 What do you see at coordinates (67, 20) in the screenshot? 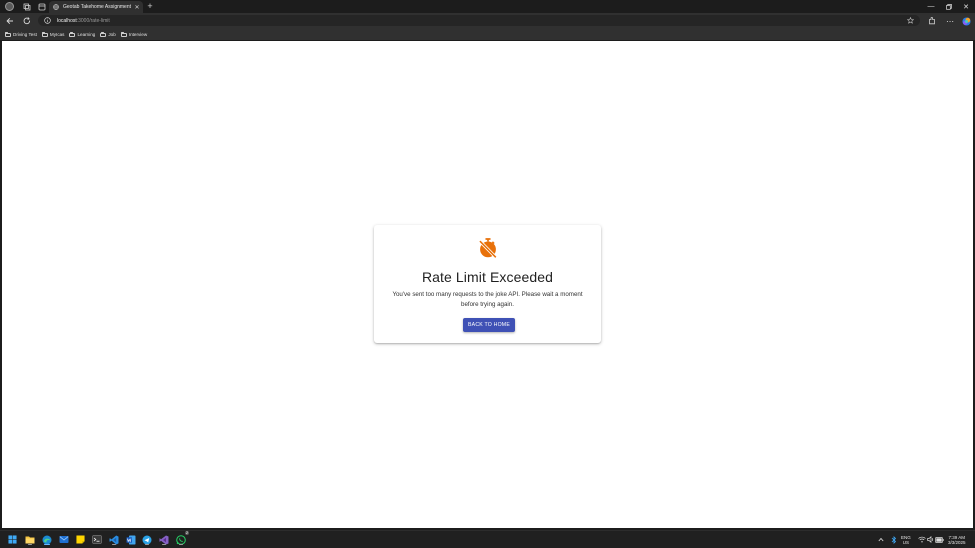
I see `url-host: localhost` at bounding box center [67, 20].